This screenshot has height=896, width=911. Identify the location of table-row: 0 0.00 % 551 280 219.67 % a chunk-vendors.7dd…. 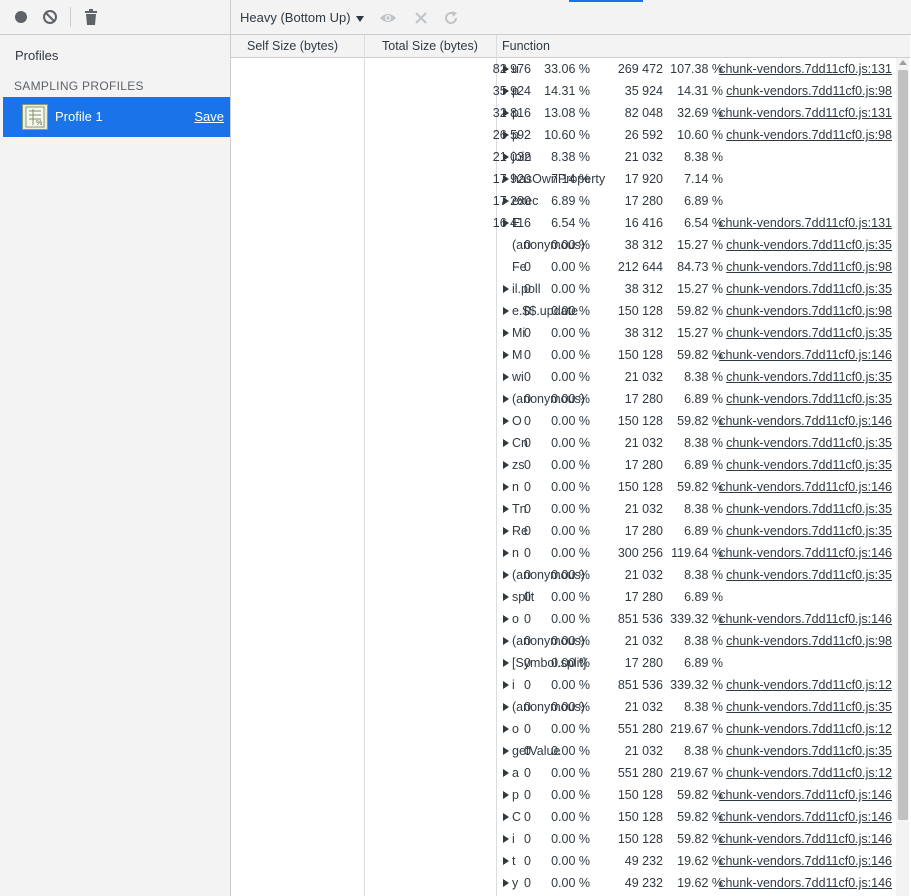
(563, 773).